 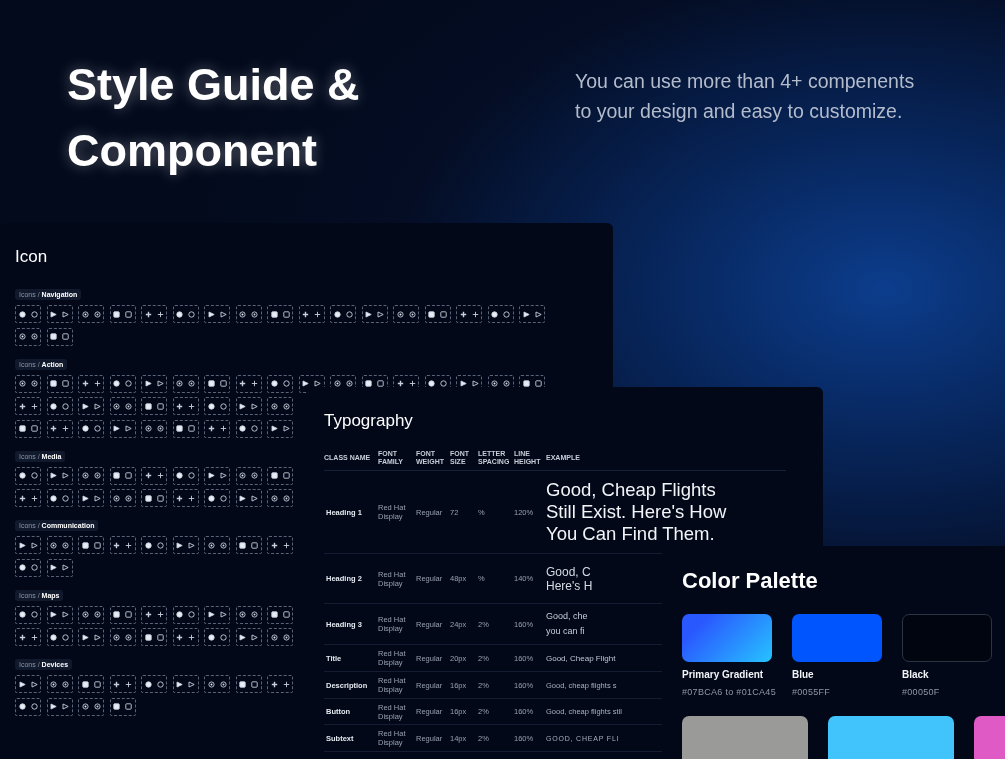 I want to click on swatch-name: Black, so click(x=916, y=674).